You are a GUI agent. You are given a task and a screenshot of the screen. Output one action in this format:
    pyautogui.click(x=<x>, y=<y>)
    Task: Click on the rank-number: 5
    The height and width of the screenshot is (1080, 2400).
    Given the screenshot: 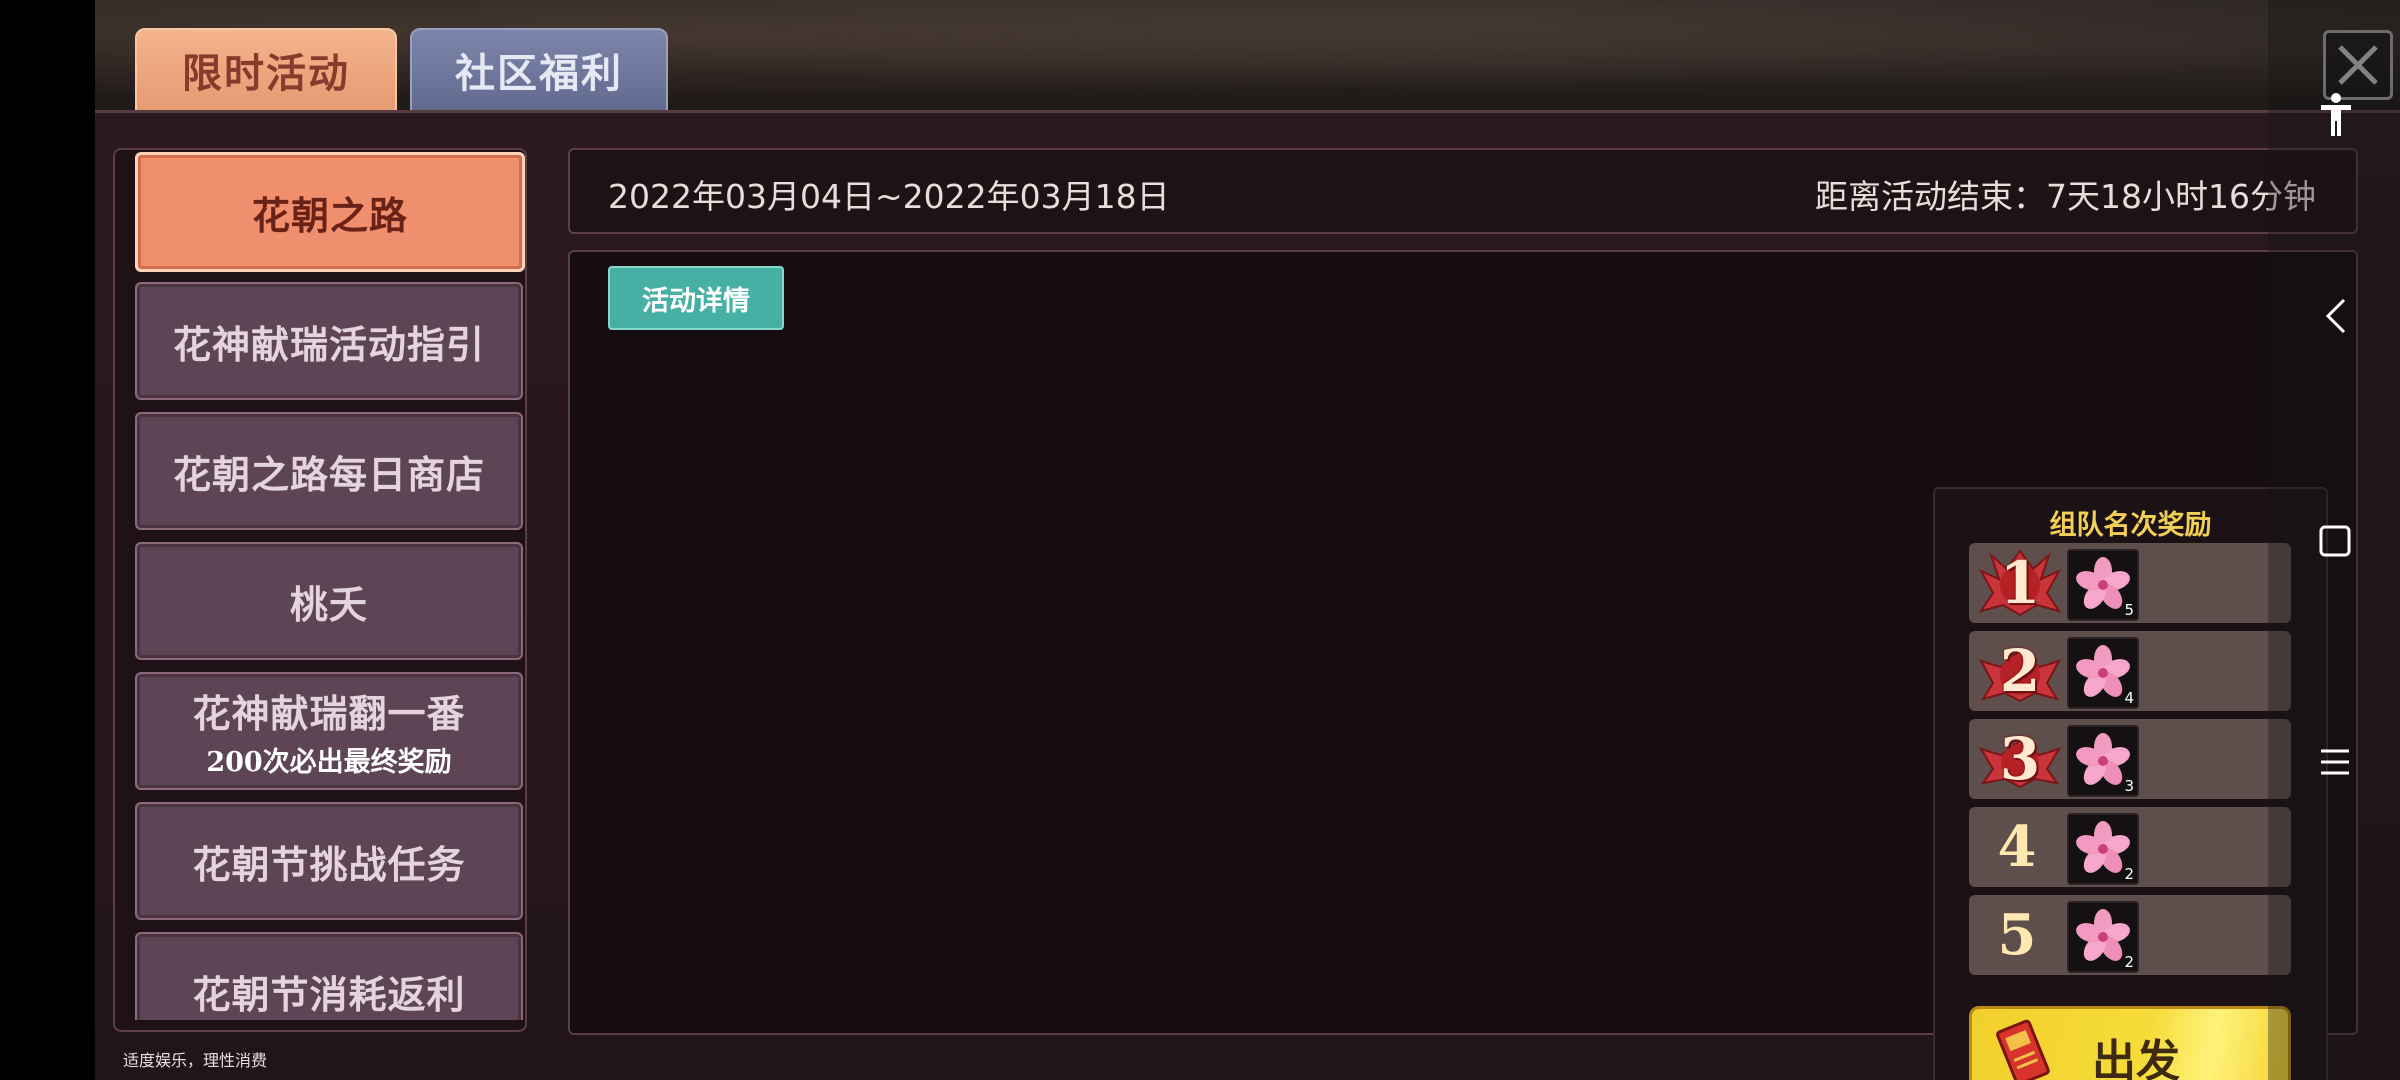 What is the action you would take?
    pyautogui.click(x=2017, y=935)
    